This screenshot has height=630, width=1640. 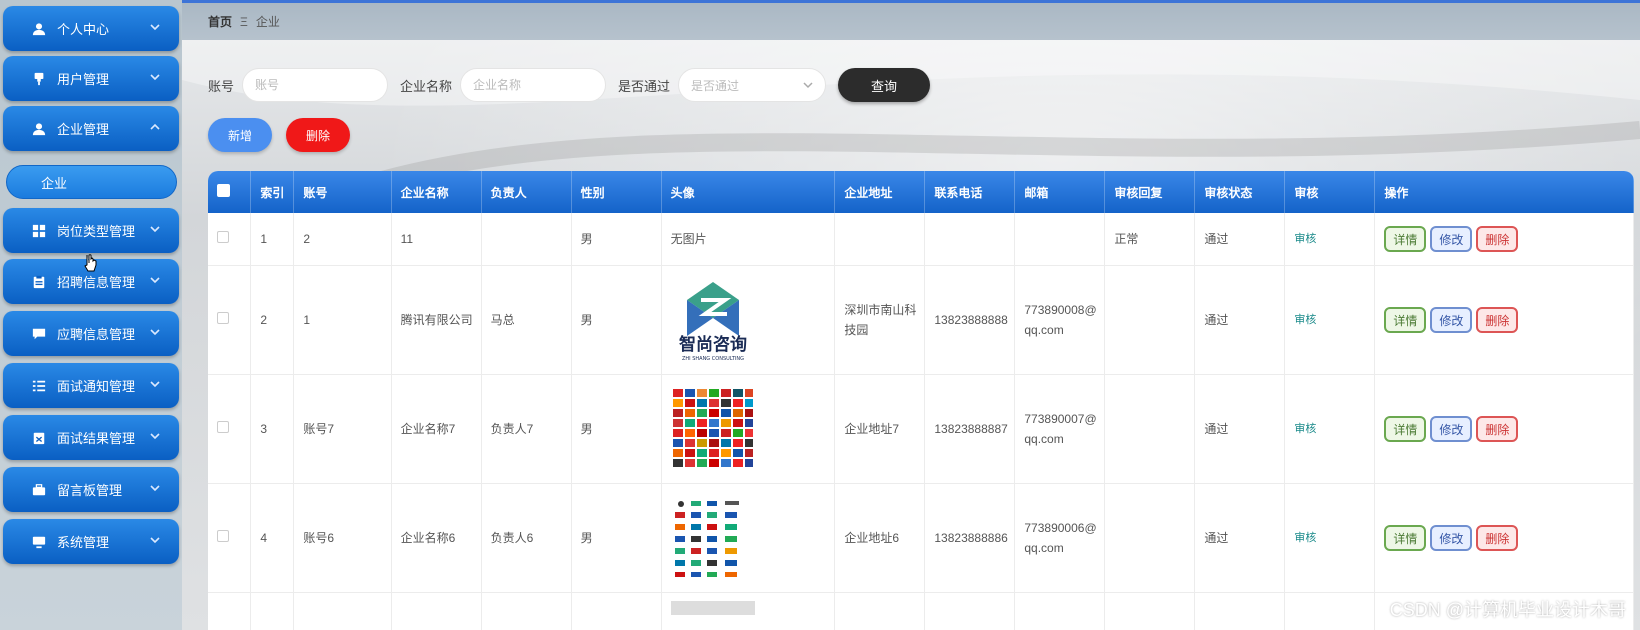 What do you see at coordinates (1240, 192) in the screenshot?
I see `column-header: 审核状态` at bounding box center [1240, 192].